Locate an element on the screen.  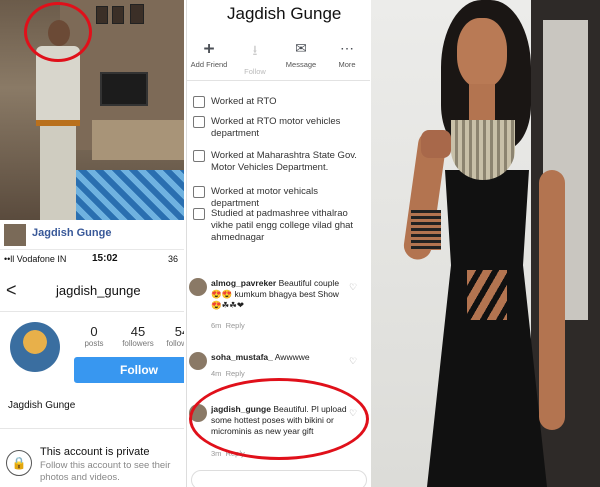
stat-posts: 0 posts is located at coordinates (94, 336).